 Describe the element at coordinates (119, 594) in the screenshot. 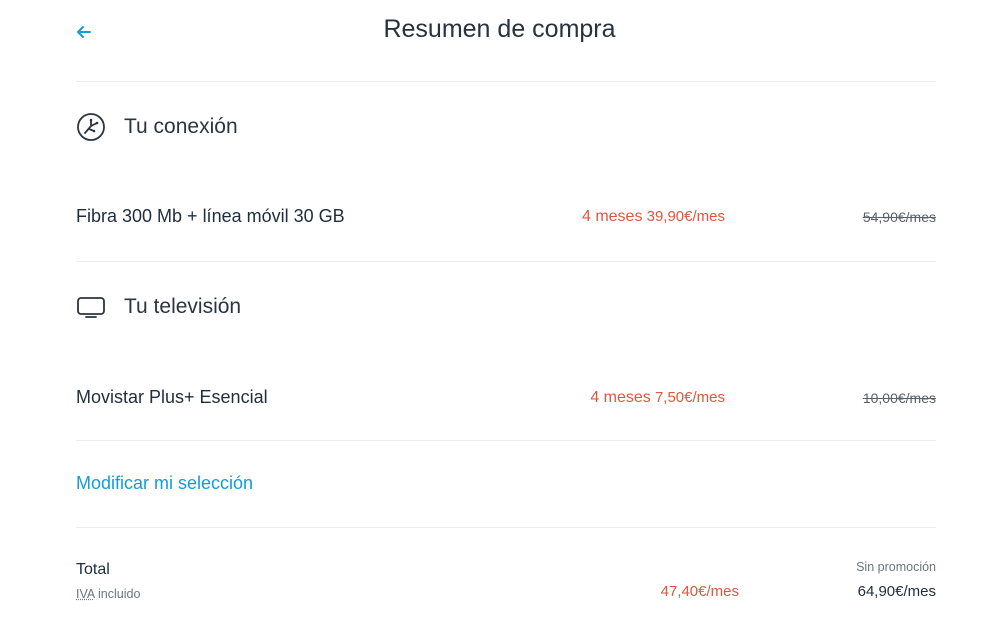

I see `iva-text: incluido` at that location.